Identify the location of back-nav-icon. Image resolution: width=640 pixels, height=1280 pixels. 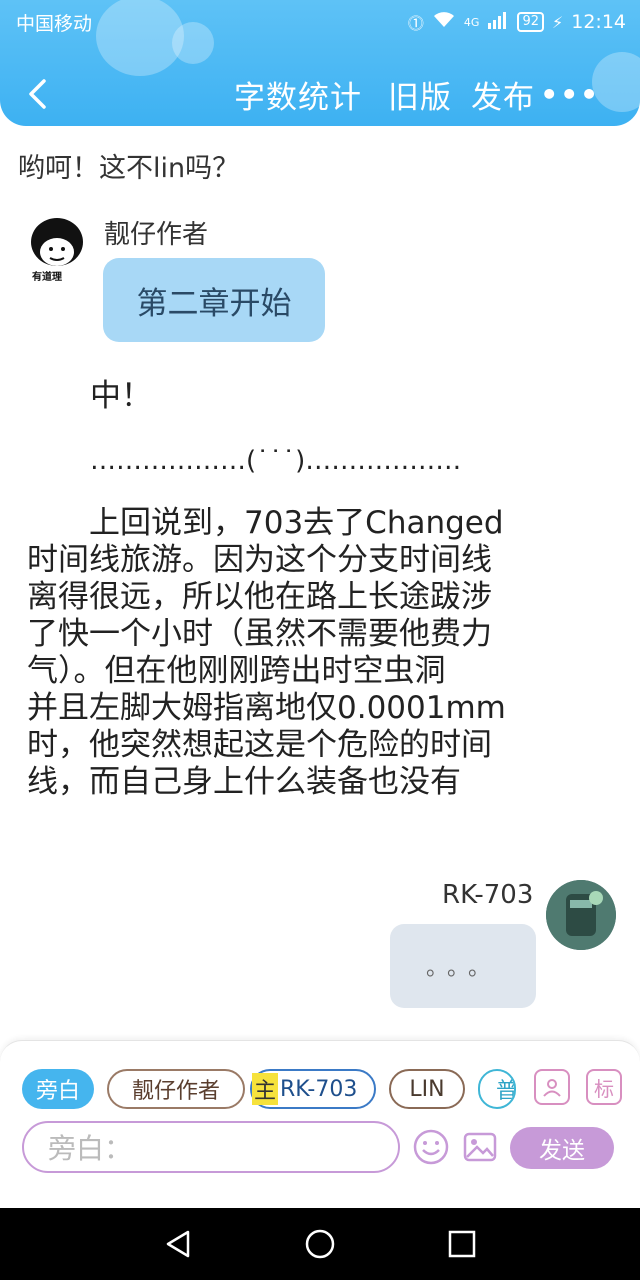
(178, 1244).